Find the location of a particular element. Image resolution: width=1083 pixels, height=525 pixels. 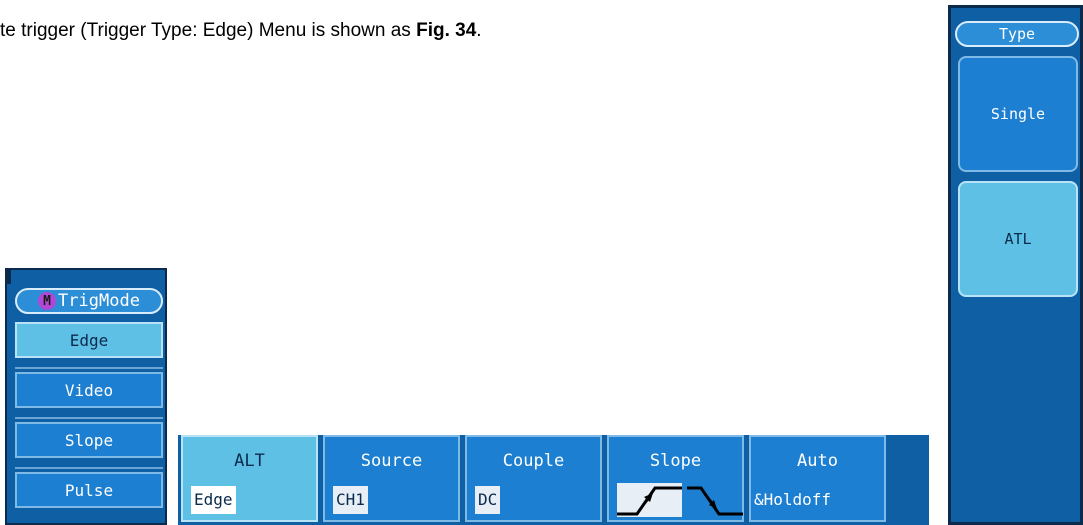

slope-button-title: Slope is located at coordinates (675, 461).